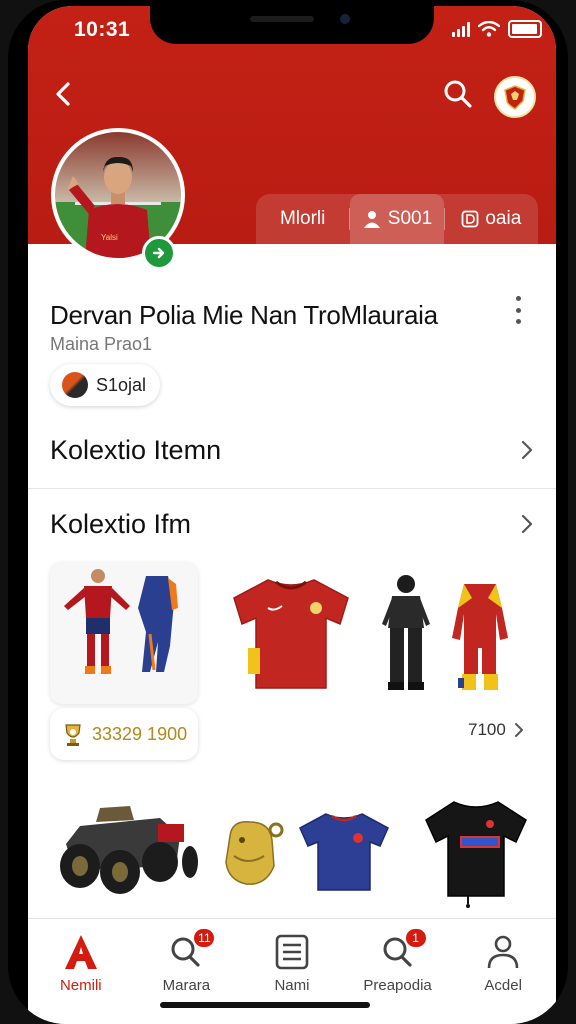 This screenshot has width=576, height=1024. What do you see at coordinates (121, 523) in the screenshot?
I see `section-title: Kolextio Ifm` at bounding box center [121, 523].